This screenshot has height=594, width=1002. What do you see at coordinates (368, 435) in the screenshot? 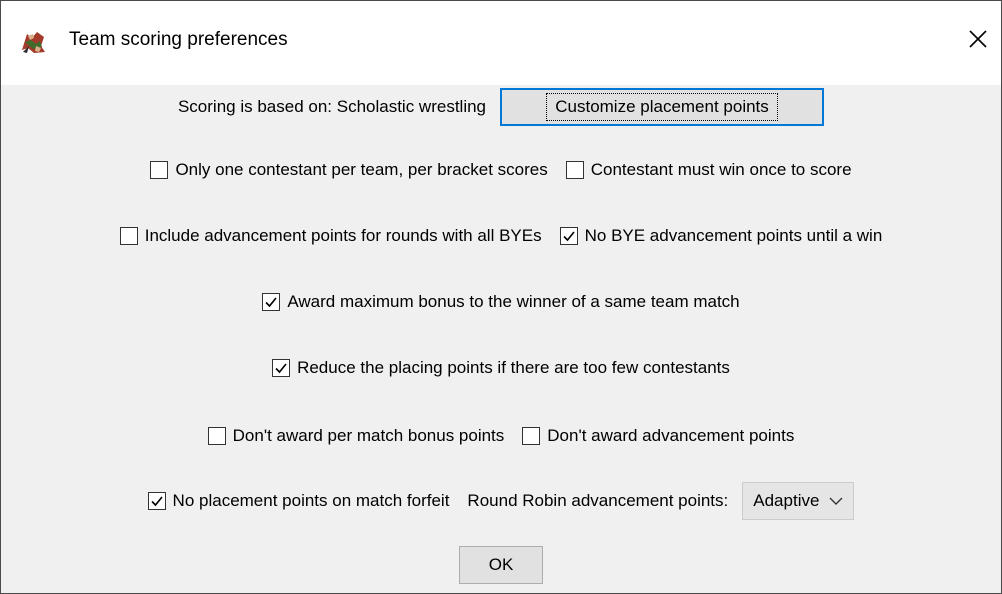
I see `no-per-match-bonus-label: Don't award per match bonus points` at bounding box center [368, 435].